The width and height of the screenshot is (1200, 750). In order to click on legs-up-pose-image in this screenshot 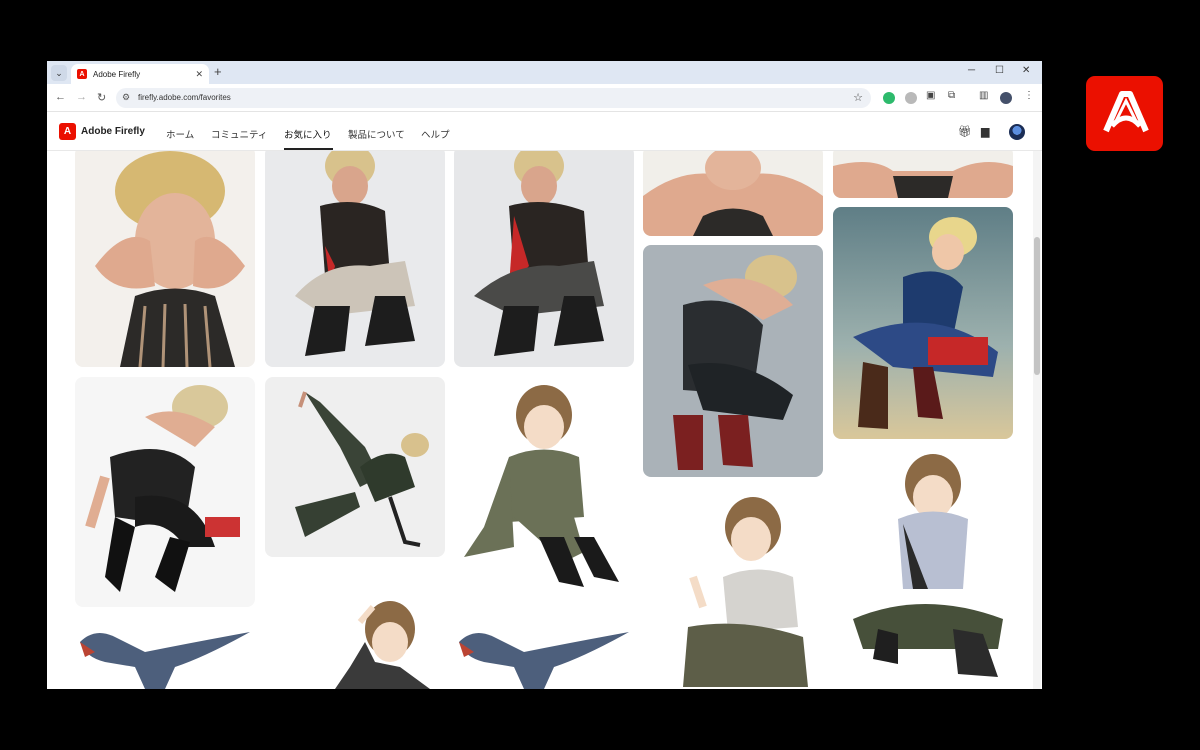, I will do `click(355, 467)`.